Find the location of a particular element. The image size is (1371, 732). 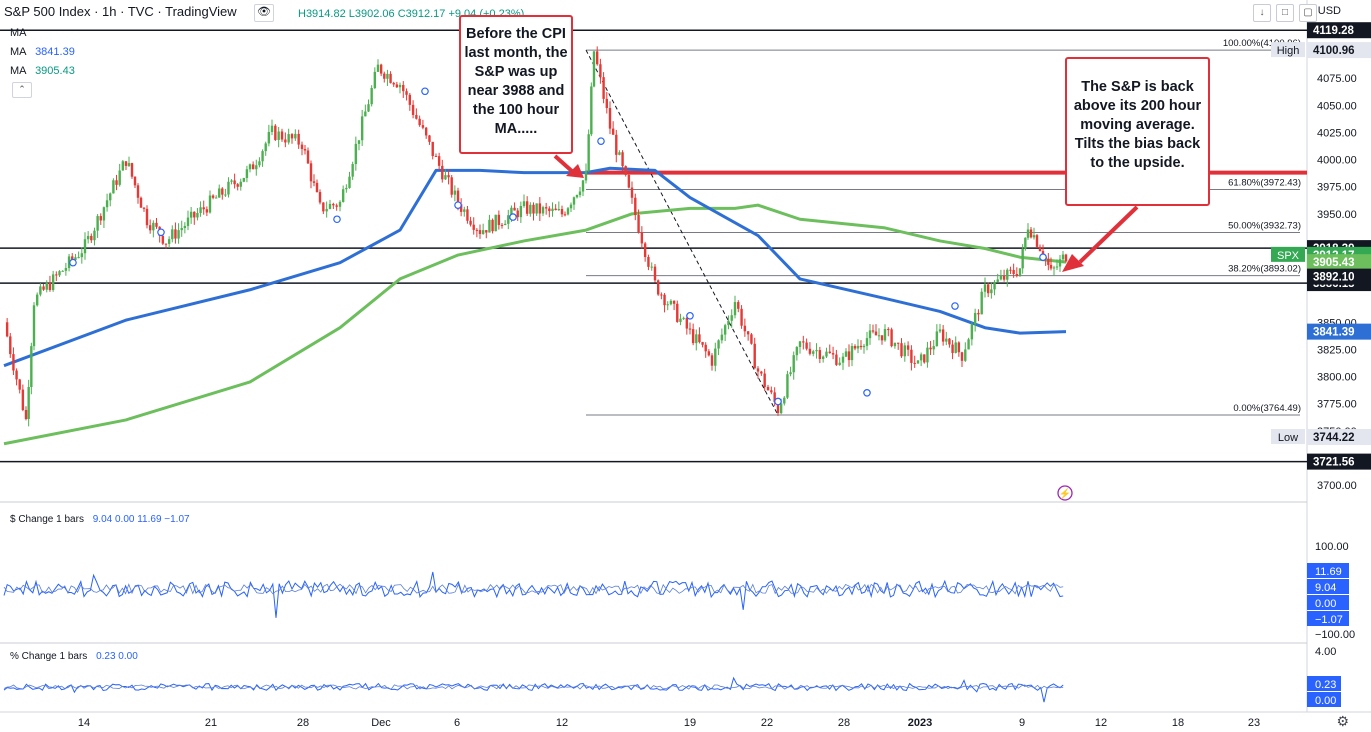

x-tick-label: 2023 is located at coordinates (920, 723).